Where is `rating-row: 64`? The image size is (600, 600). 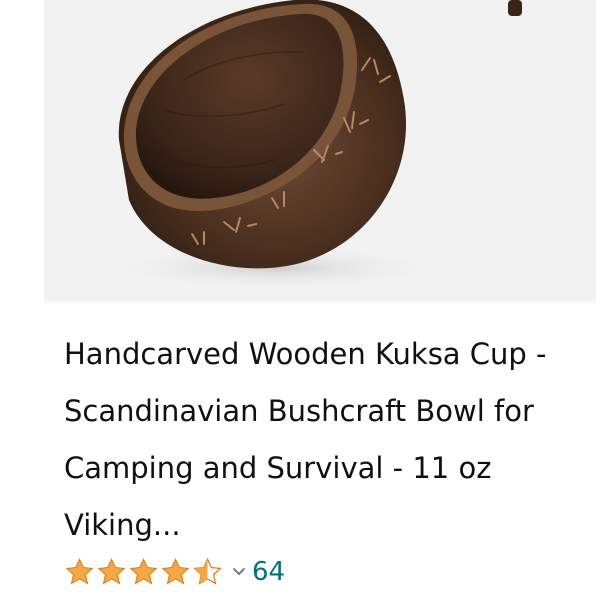 rating-row: 64 is located at coordinates (174, 572).